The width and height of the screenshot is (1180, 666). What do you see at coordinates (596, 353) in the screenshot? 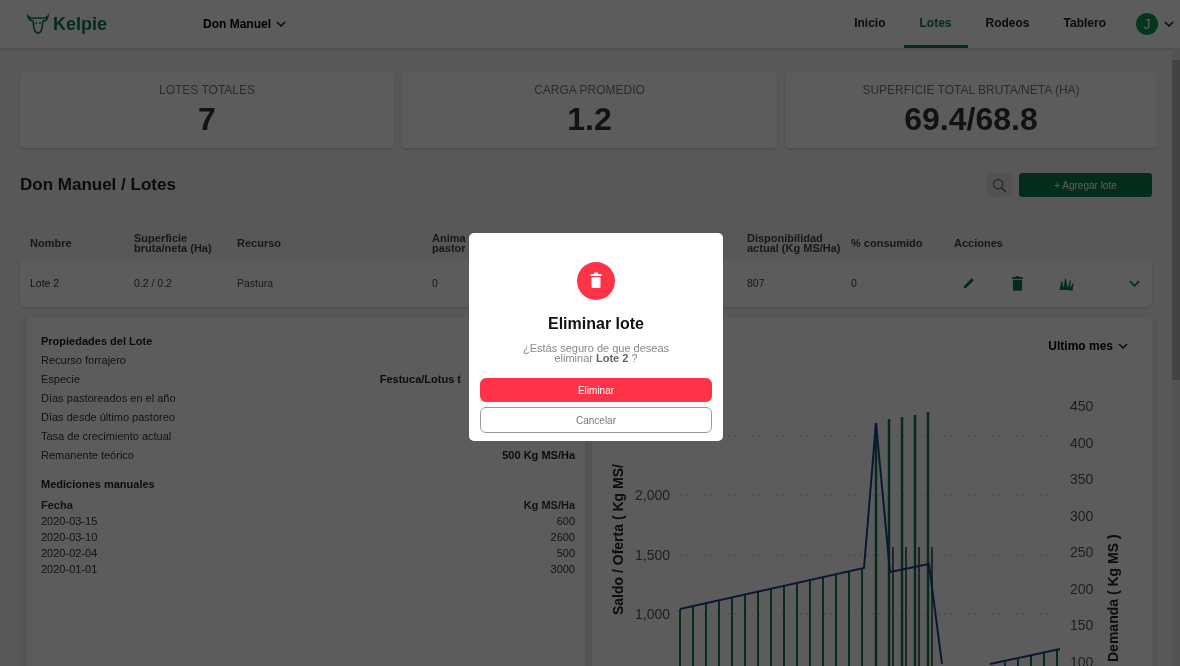
I see `dialog-message: ¿Estás seguro de que deseas eliminar Lote 2 ?` at bounding box center [596, 353].